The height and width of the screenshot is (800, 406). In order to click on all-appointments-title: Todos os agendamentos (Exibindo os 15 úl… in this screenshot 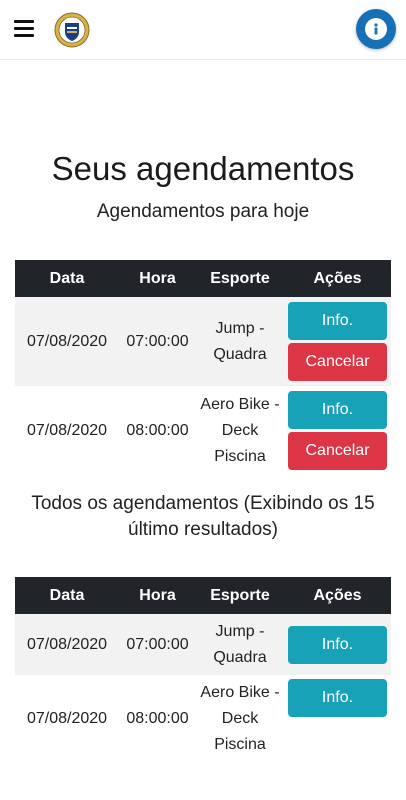, I will do `click(203, 516)`.